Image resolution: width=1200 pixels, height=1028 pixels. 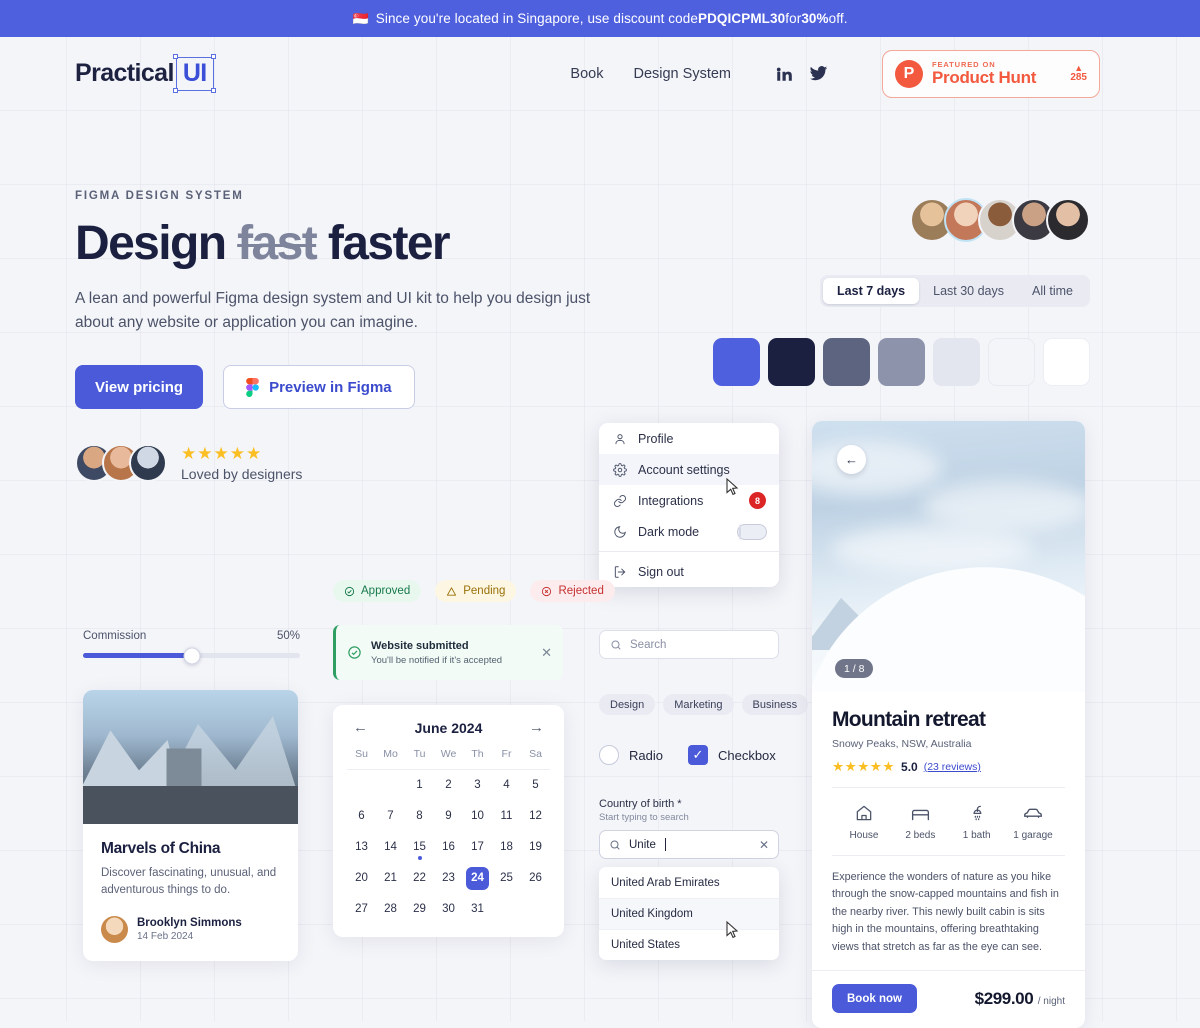 I want to click on twitter-icon, so click(x=818, y=73).